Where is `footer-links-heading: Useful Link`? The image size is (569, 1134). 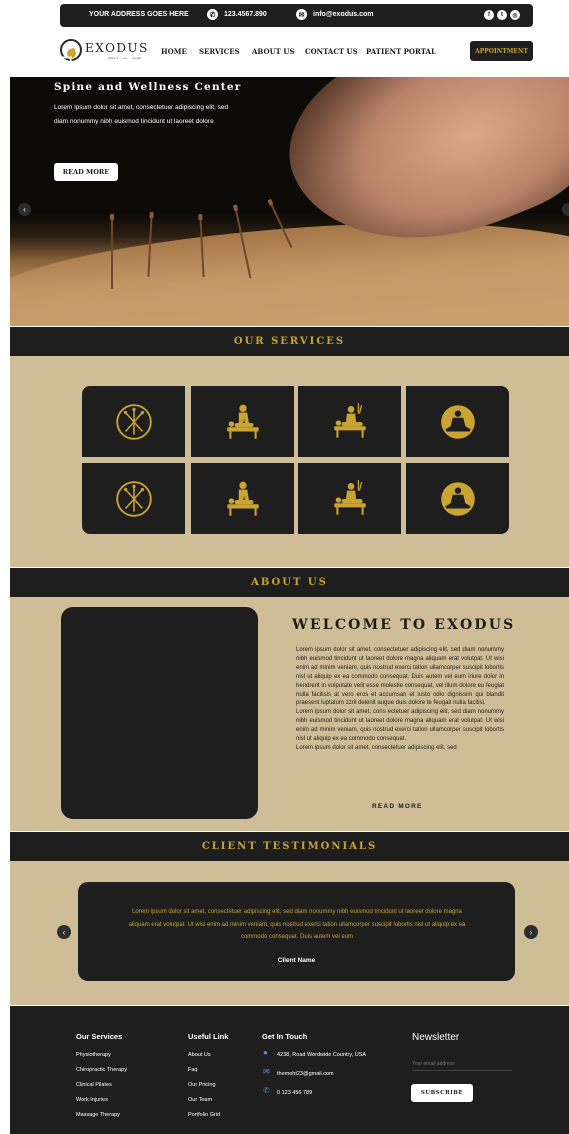
footer-links-heading: Useful Link is located at coordinates (208, 1036).